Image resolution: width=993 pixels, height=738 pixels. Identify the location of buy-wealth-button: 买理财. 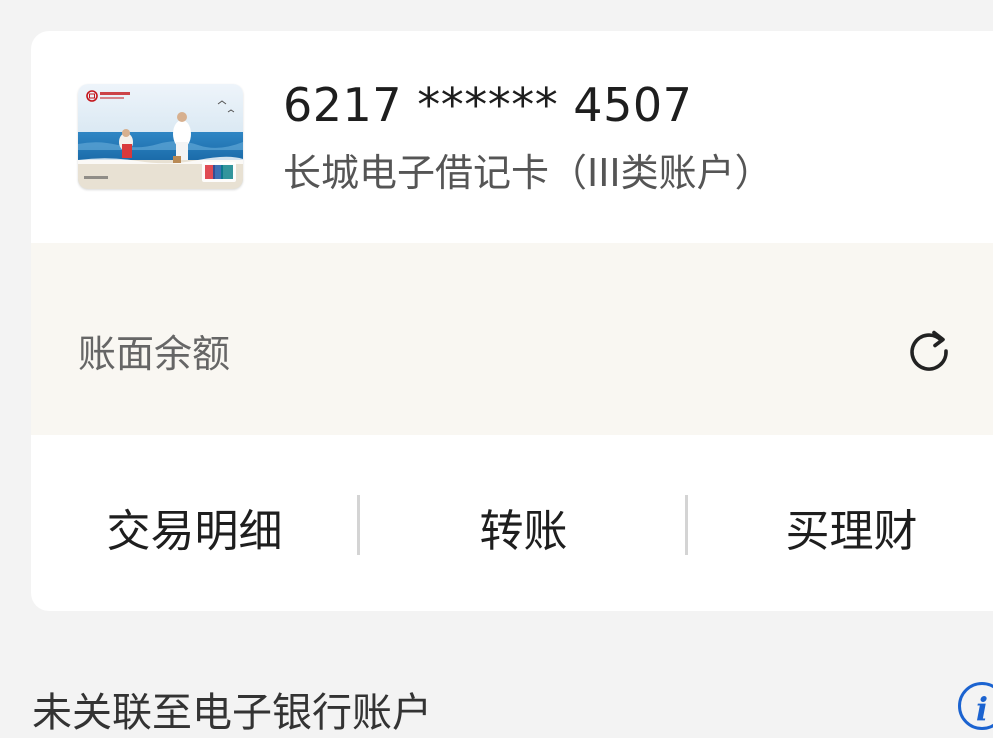
(841, 526).